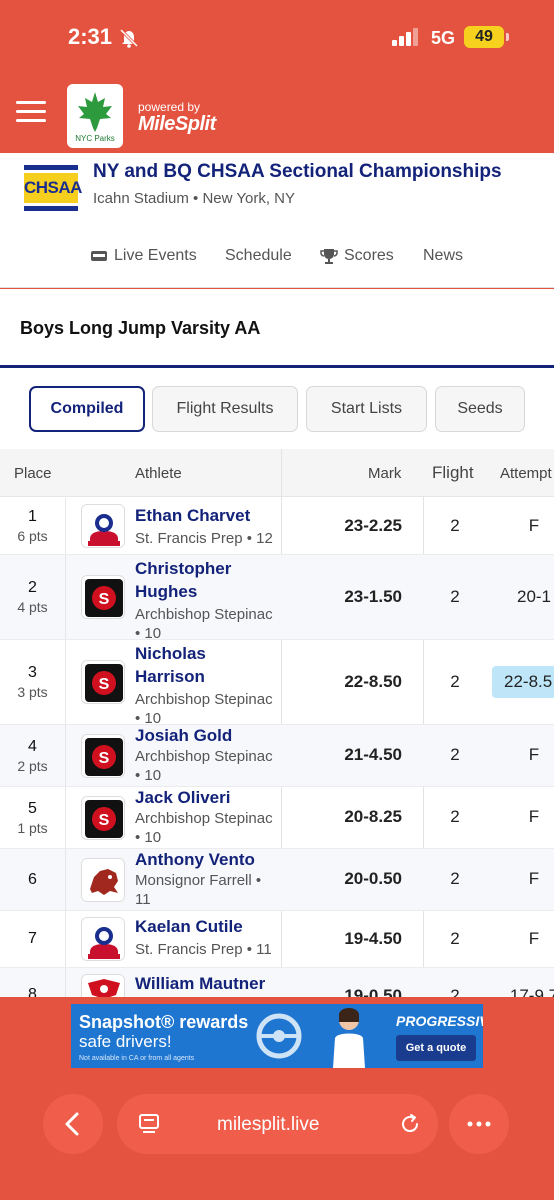 The width and height of the screenshot is (554, 1200). What do you see at coordinates (143, 256) in the screenshot?
I see `nav-live-events: Live Events` at bounding box center [143, 256].